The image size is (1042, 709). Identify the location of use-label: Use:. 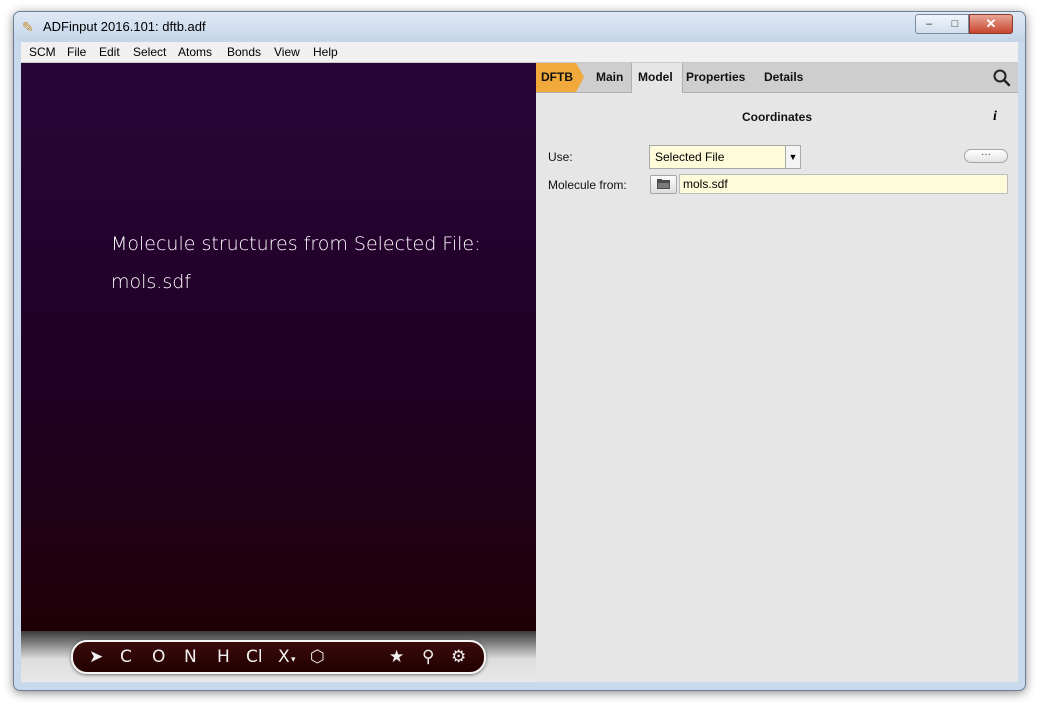
(560, 157).